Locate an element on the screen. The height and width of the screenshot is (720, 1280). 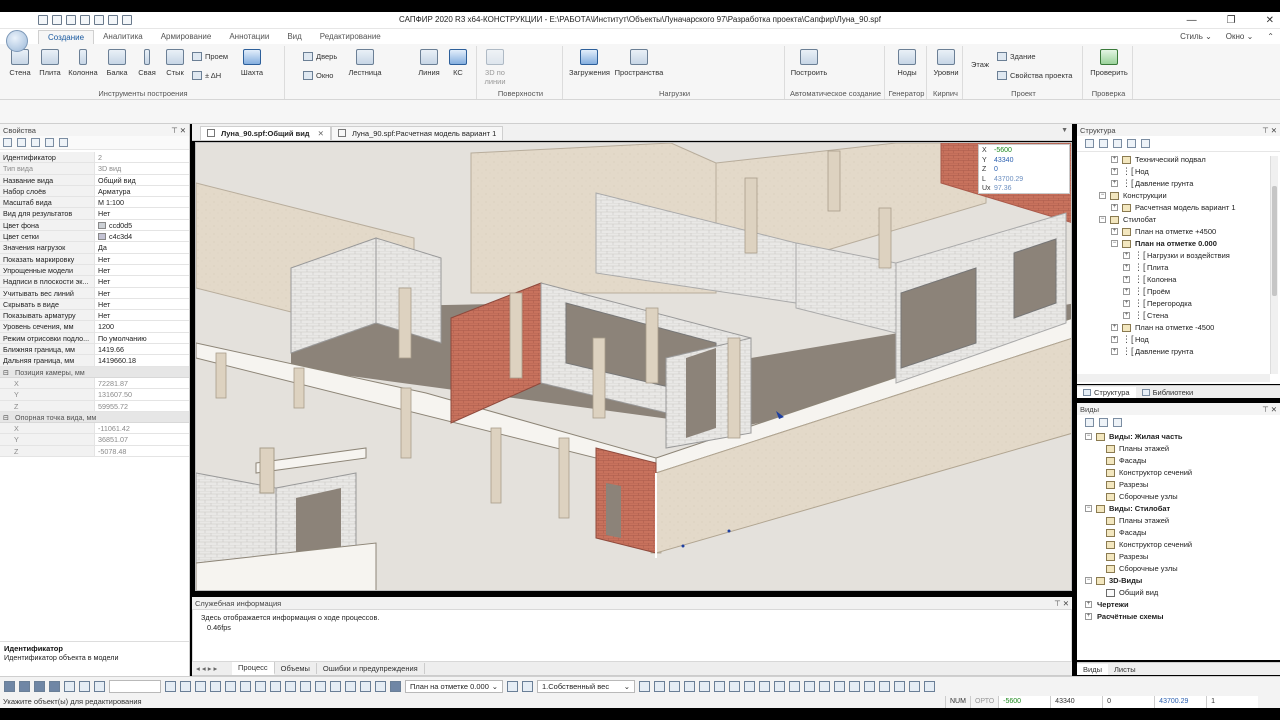
tab-view: Вид is located at coordinates (294, 37).